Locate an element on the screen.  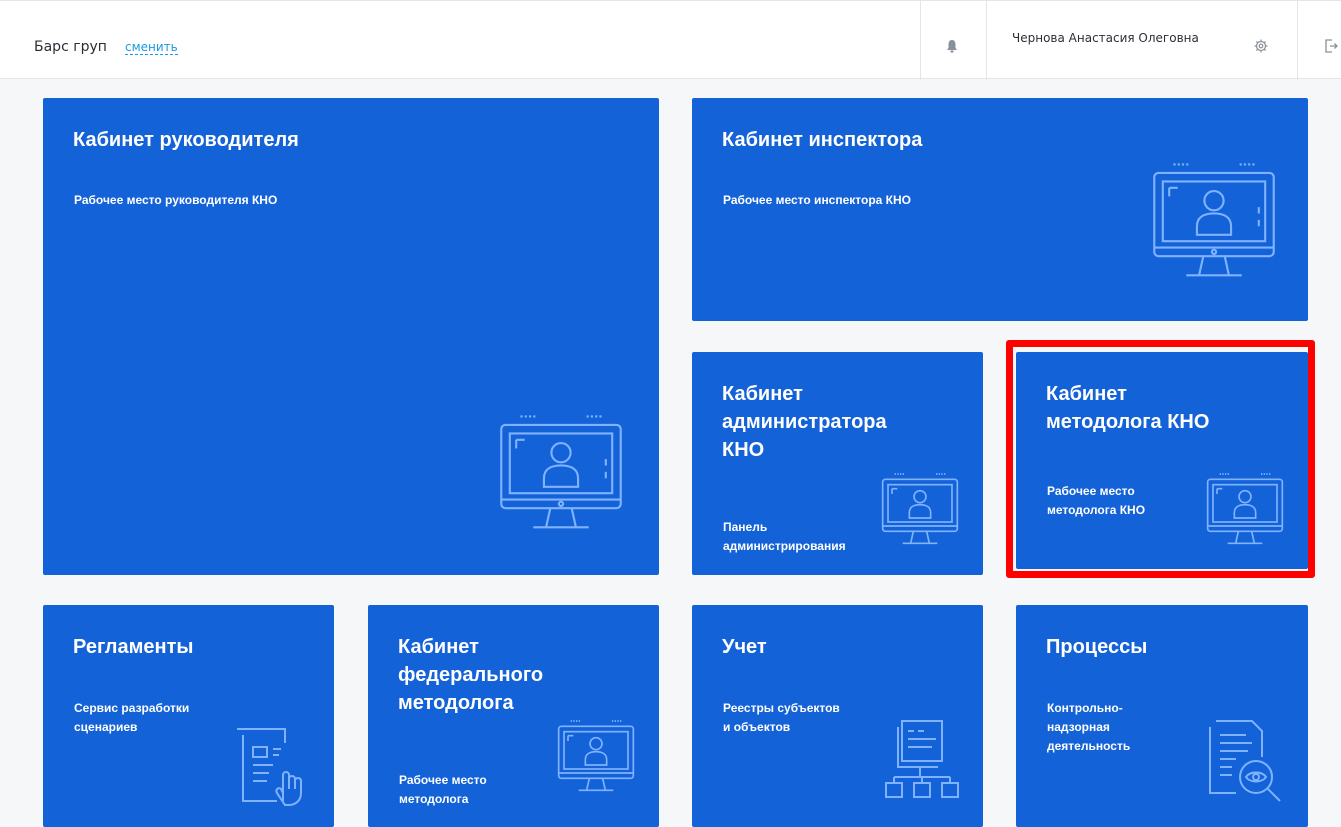
registry-tree-icon is located at coordinates (922, 759).